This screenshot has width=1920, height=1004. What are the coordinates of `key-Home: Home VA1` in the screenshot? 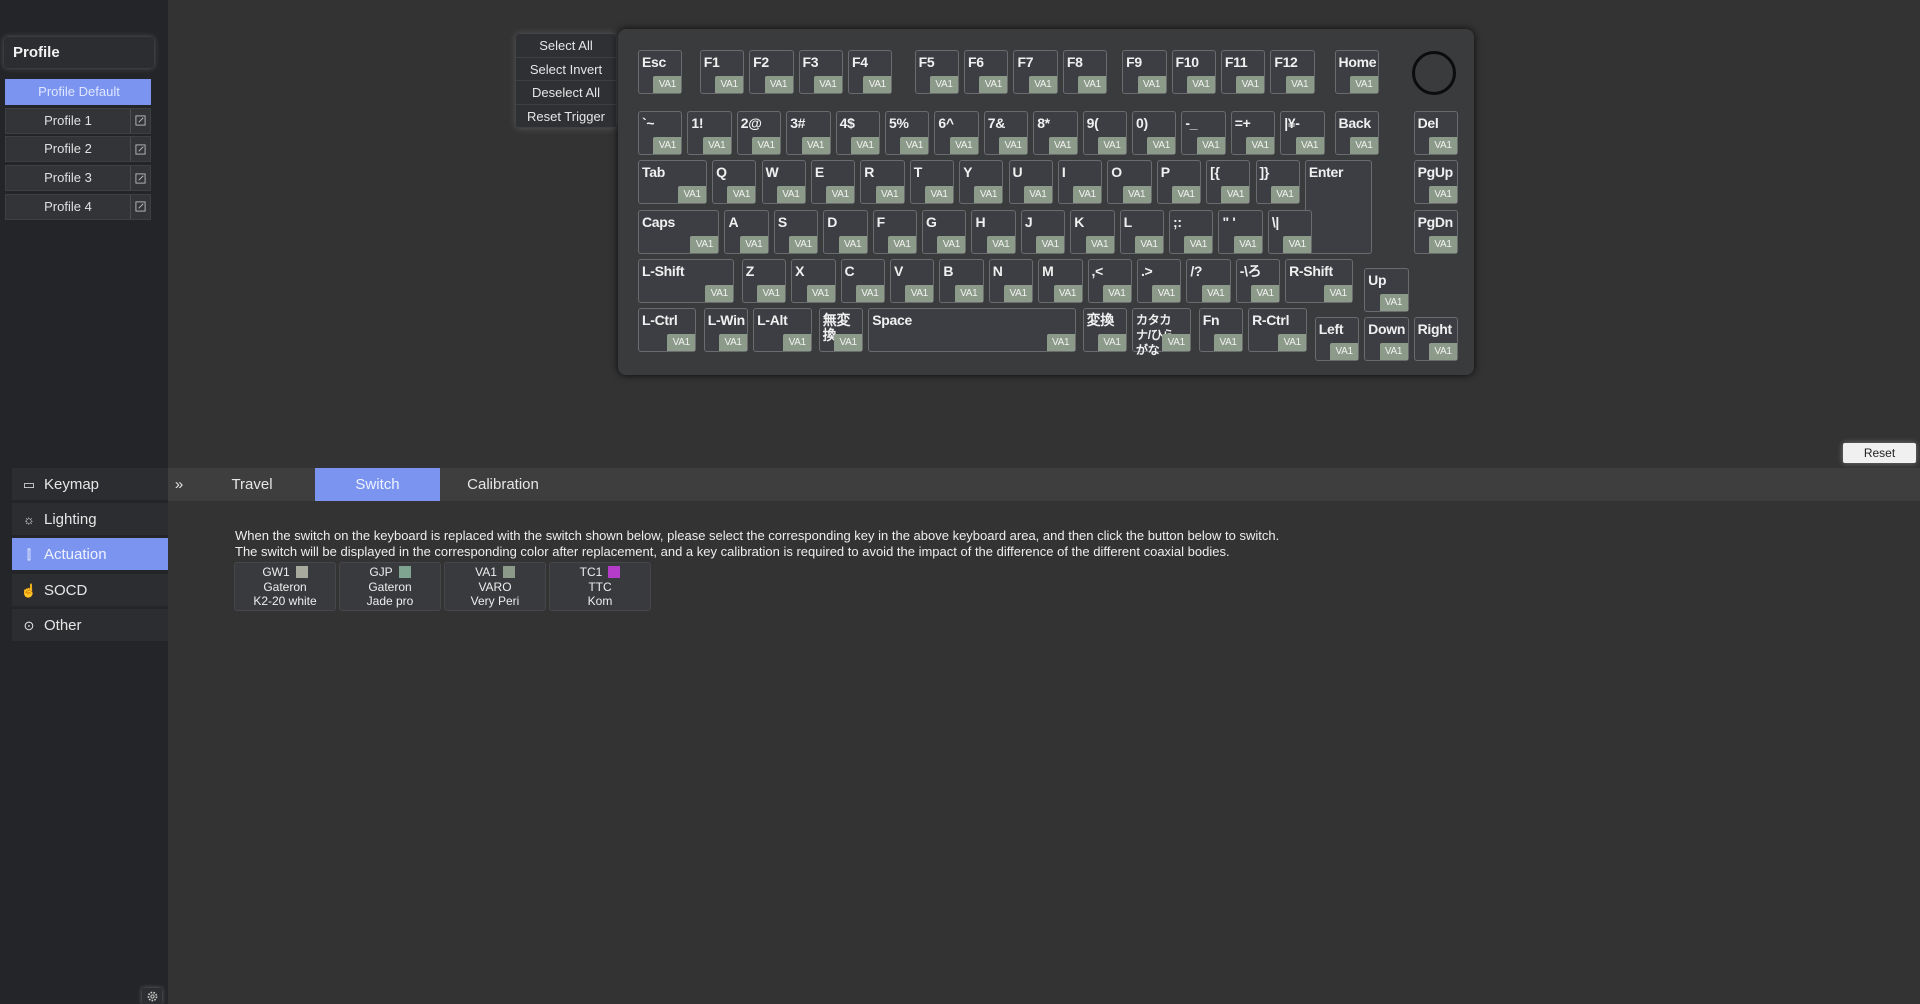 It's located at (1356, 72).